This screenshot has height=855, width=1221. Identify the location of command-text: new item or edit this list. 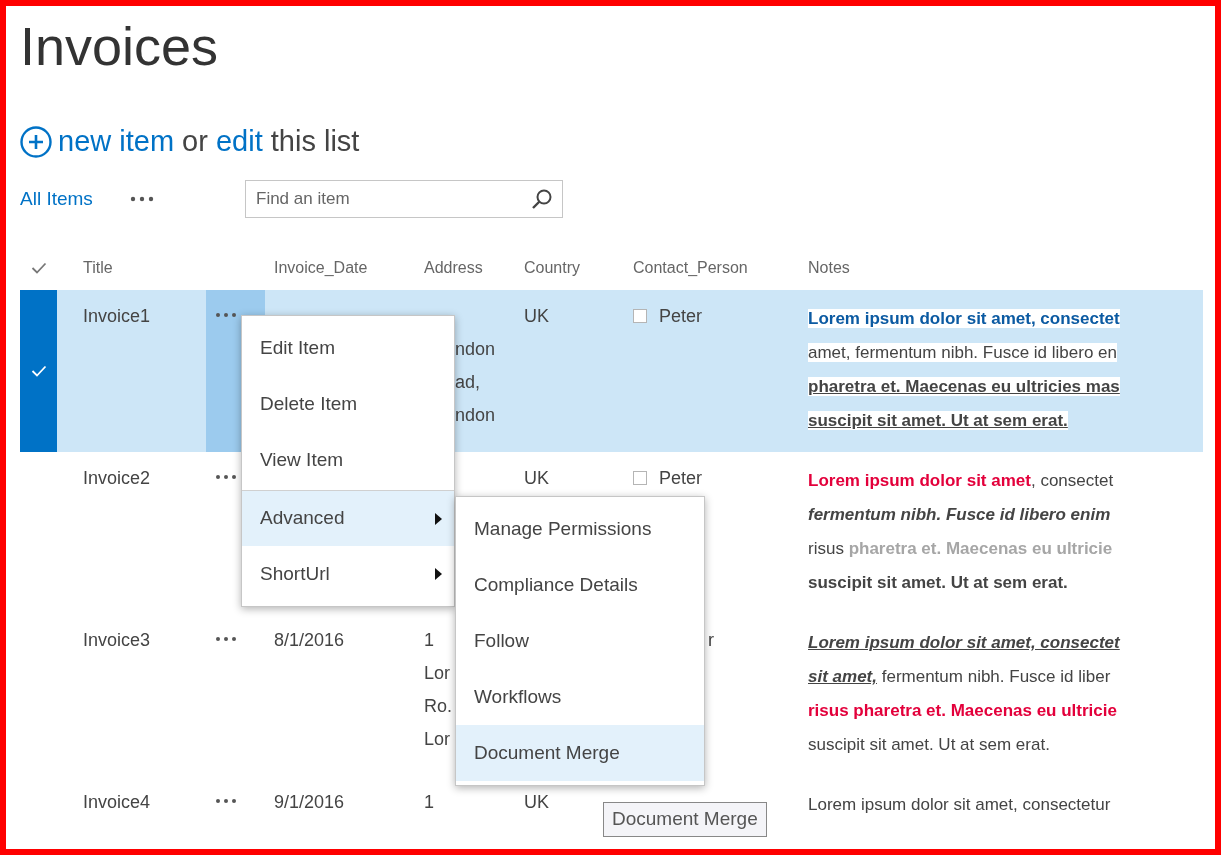
(209, 142).